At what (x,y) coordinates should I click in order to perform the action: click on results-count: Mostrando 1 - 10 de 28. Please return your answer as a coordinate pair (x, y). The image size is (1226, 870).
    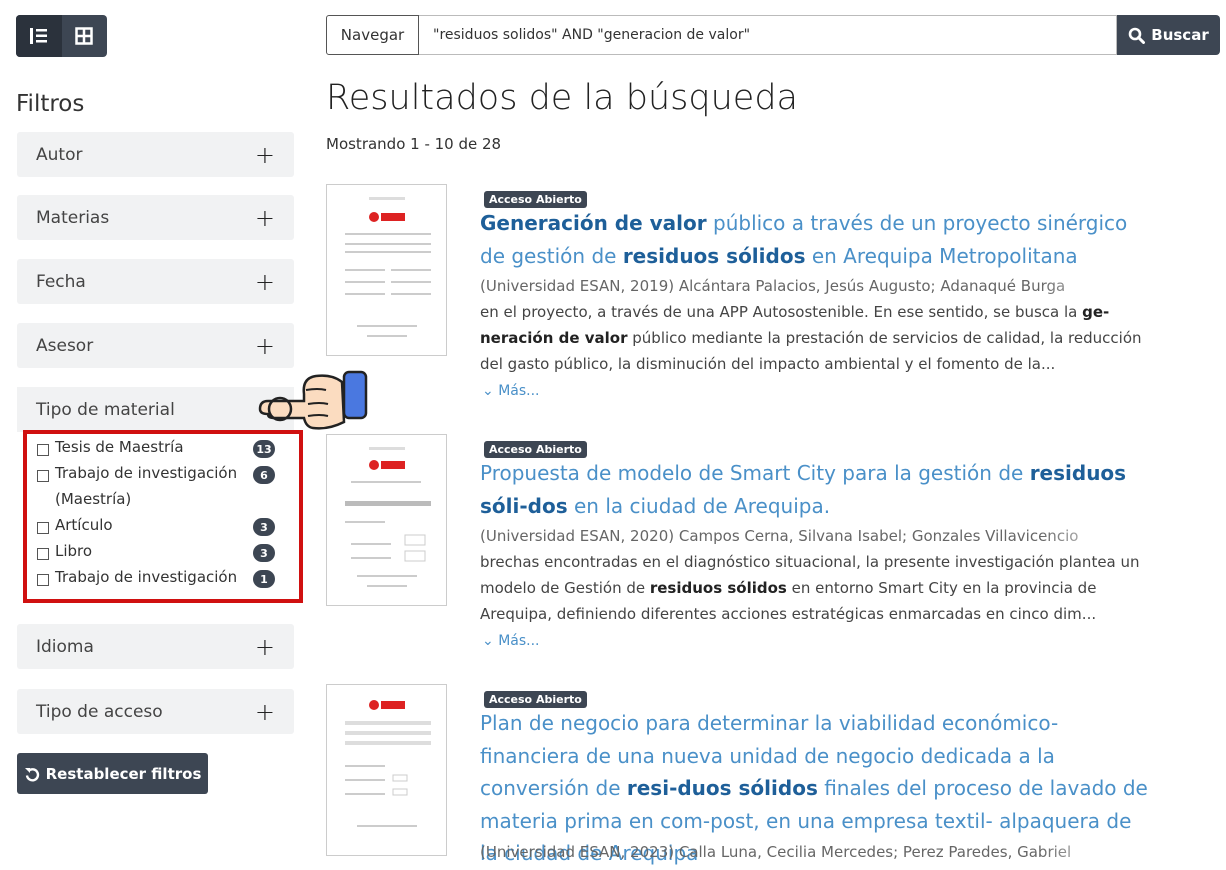
    Looking at the image, I should click on (414, 144).